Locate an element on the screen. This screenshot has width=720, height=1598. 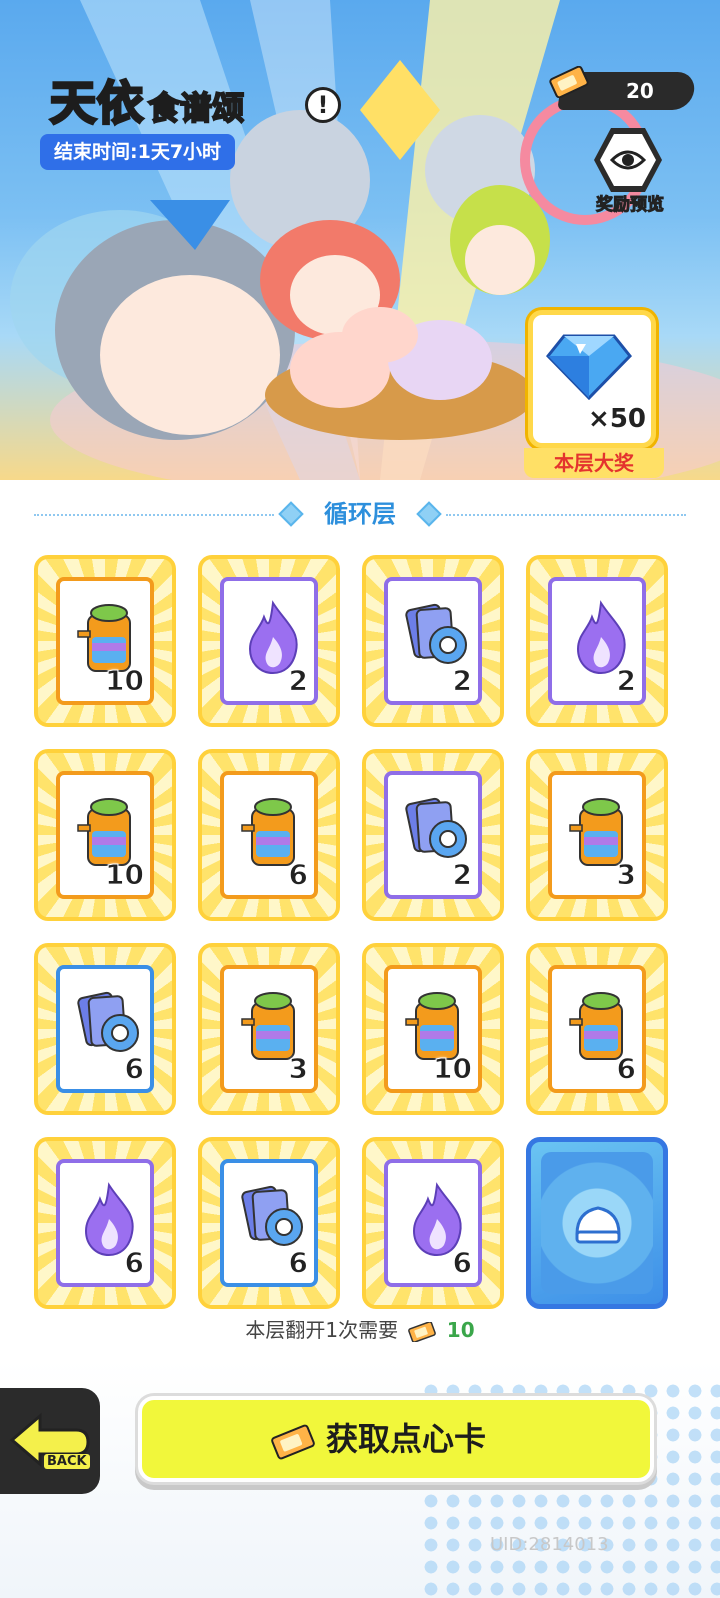
flip-cost-text: 本层翻开1次需要 is located at coordinates (322, 1330).